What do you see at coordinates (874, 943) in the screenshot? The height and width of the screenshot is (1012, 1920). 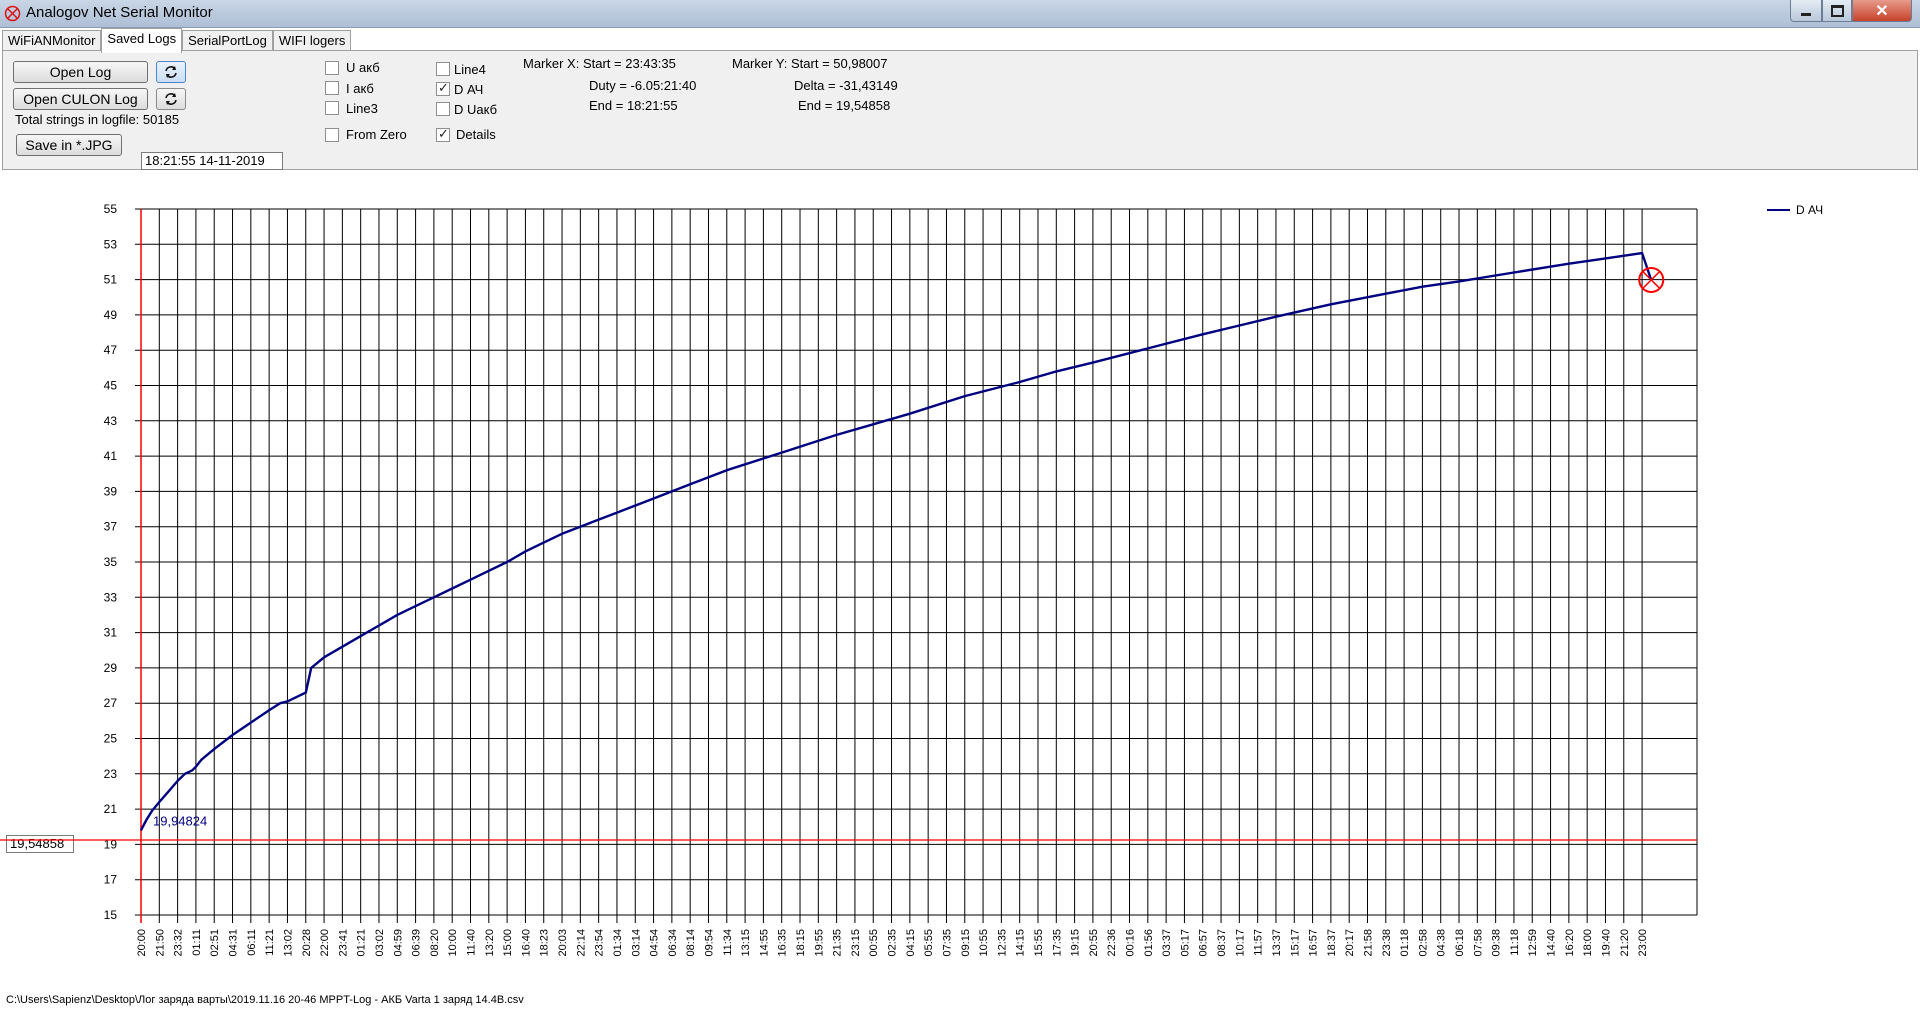 I see `x-tick-label: 00:55` at bounding box center [874, 943].